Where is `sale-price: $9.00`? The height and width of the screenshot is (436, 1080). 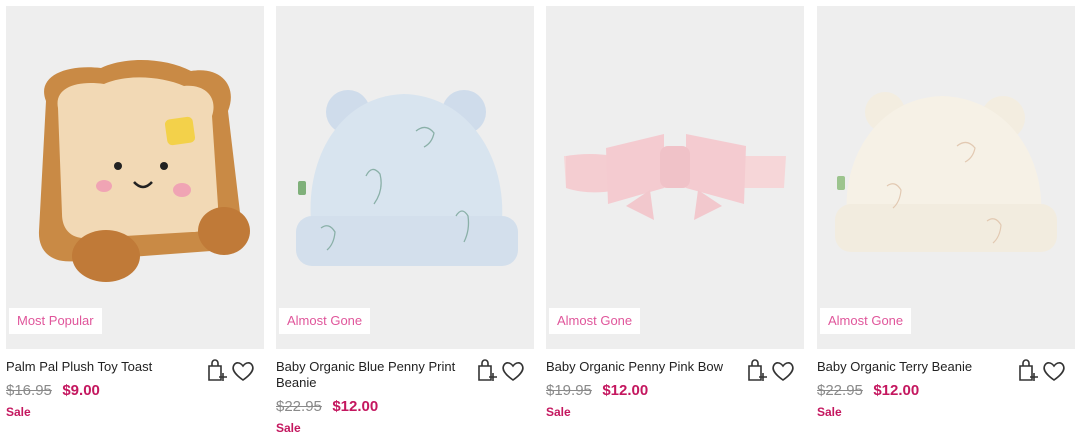
sale-price: $9.00 is located at coordinates (81, 390).